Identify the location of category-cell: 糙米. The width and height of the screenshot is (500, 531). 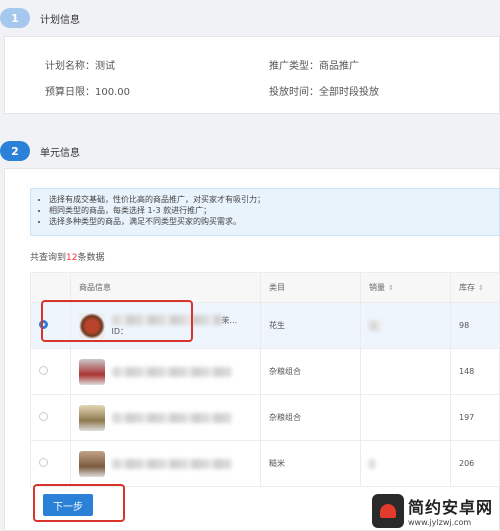
(310, 463).